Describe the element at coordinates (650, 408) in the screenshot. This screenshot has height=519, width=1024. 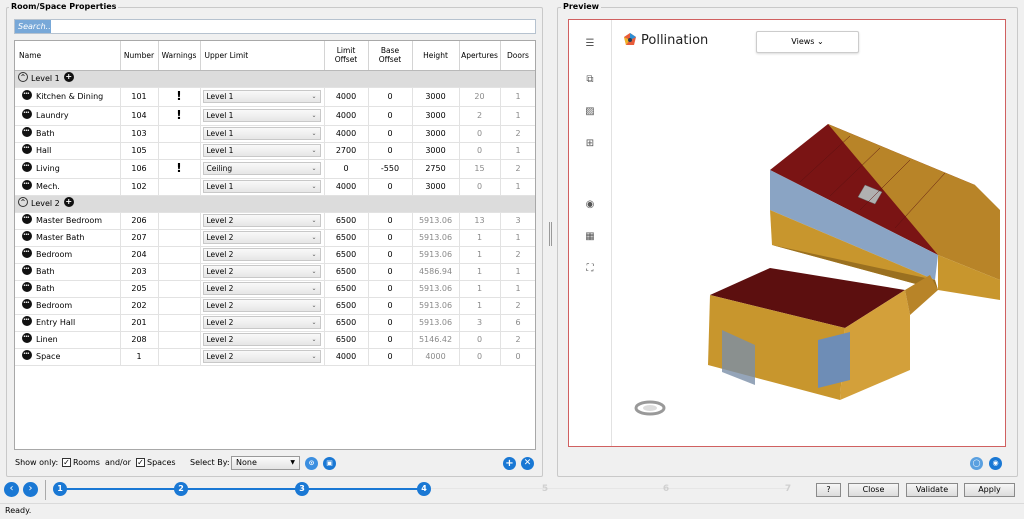
I see `compass-icon` at that location.